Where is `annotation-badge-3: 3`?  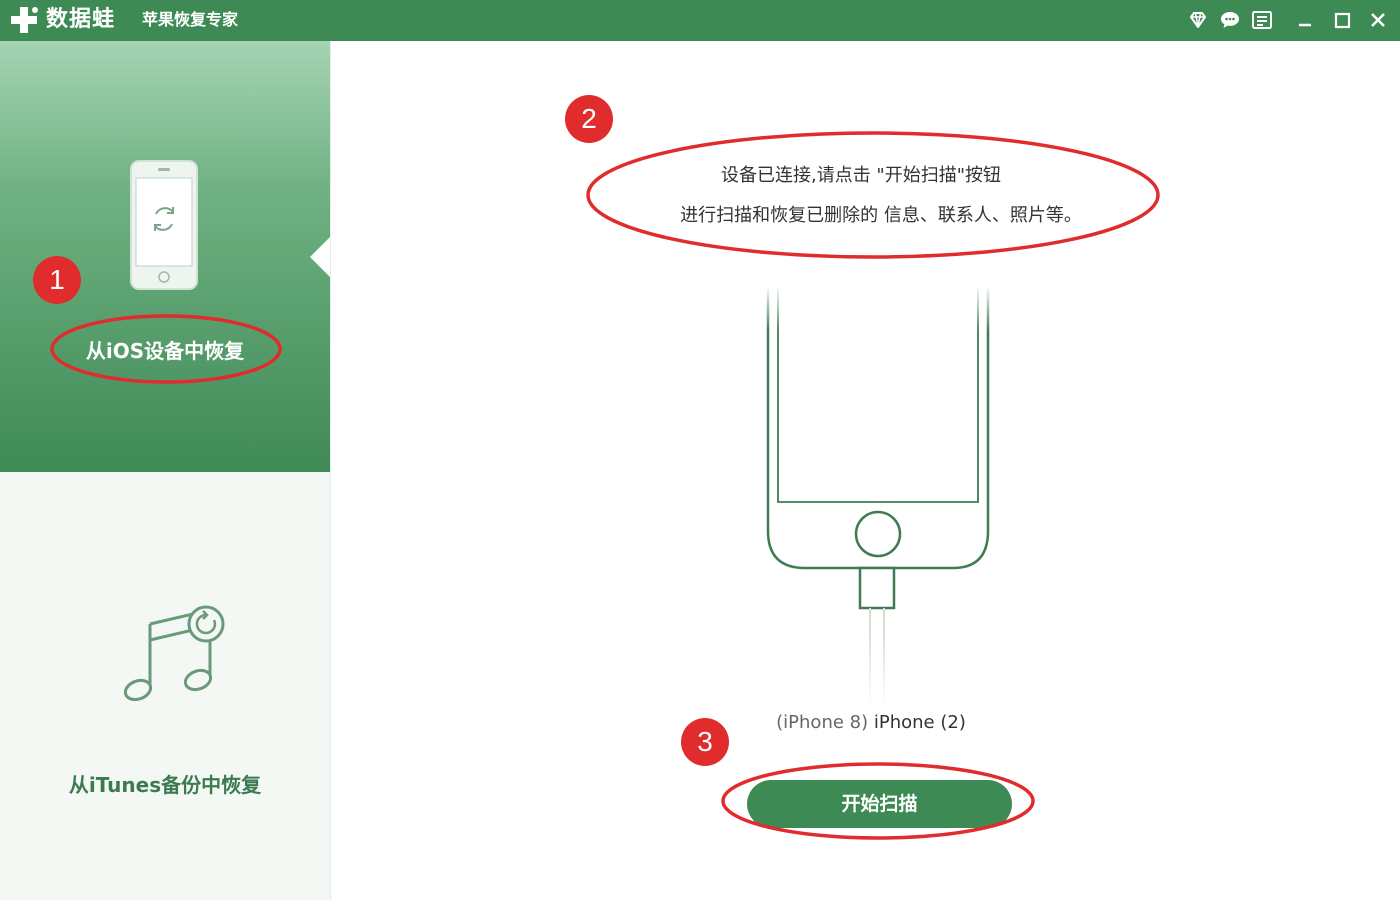
annotation-badge-3: 3 is located at coordinates (705, 742).